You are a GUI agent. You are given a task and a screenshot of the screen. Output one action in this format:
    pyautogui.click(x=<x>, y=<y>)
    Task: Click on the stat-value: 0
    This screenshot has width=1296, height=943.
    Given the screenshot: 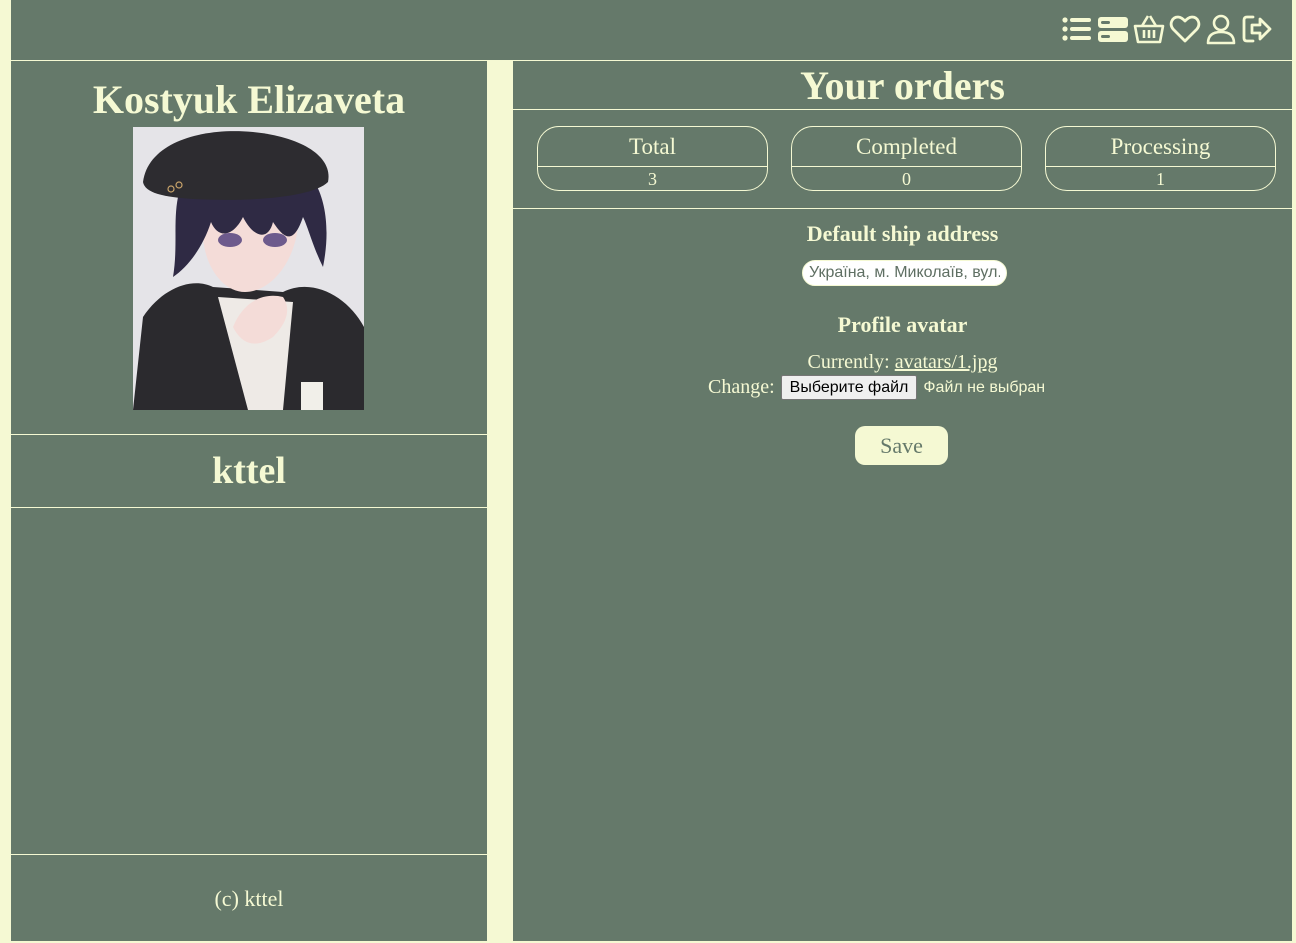 What is the action you would take?
    pyautogui.click(x=906, y=179)
    